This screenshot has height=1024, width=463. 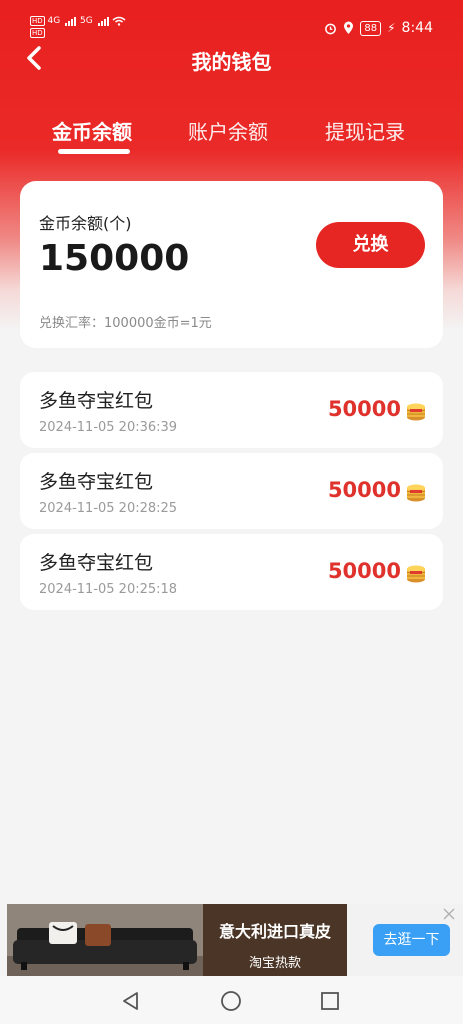 I want to click on page-title: 我的钱包, so click(x=231, y=62).